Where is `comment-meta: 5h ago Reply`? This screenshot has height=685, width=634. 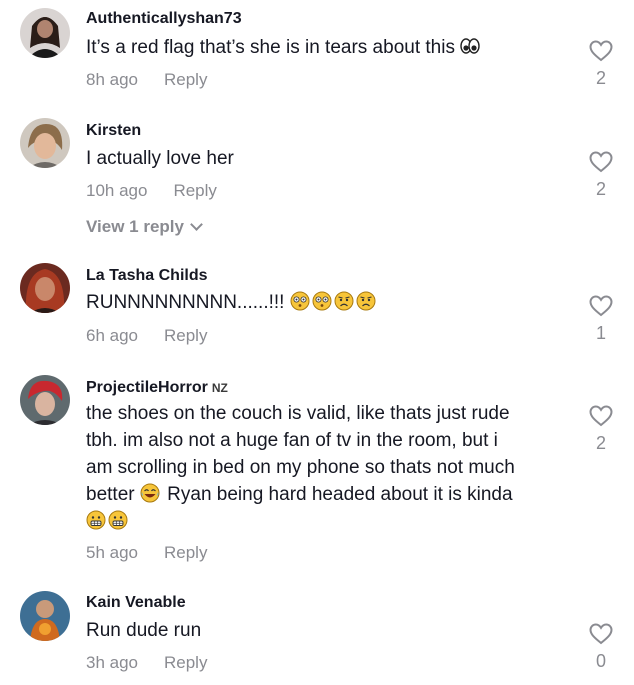 comment-meta: 5h ago Reply is located at coordinates (146, 553).